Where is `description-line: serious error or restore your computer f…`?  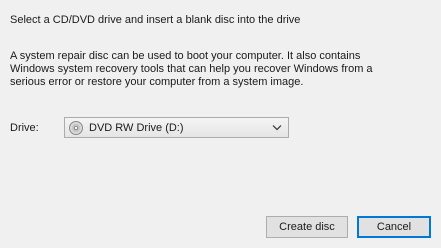
description-line: serious error or restore your computer f… is located at coordinates (157, 82).